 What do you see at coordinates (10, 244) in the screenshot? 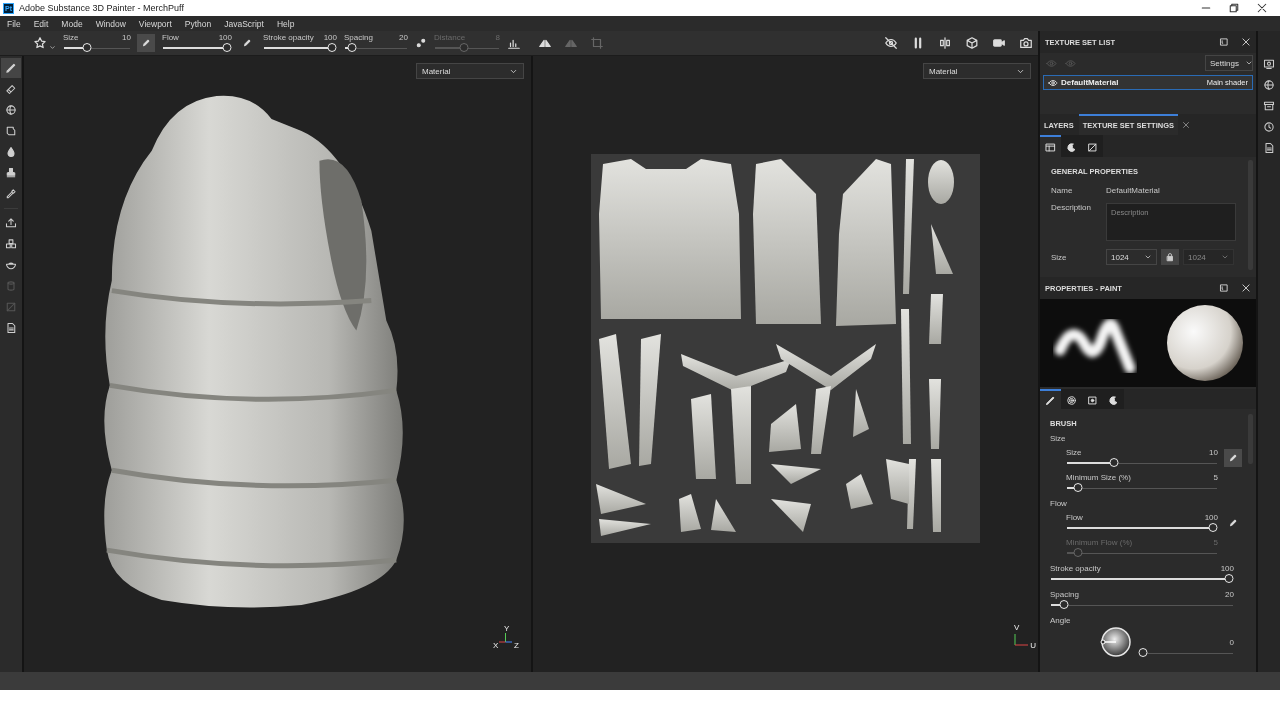
I see `cubes-icon` at bounding box center [10, 244].